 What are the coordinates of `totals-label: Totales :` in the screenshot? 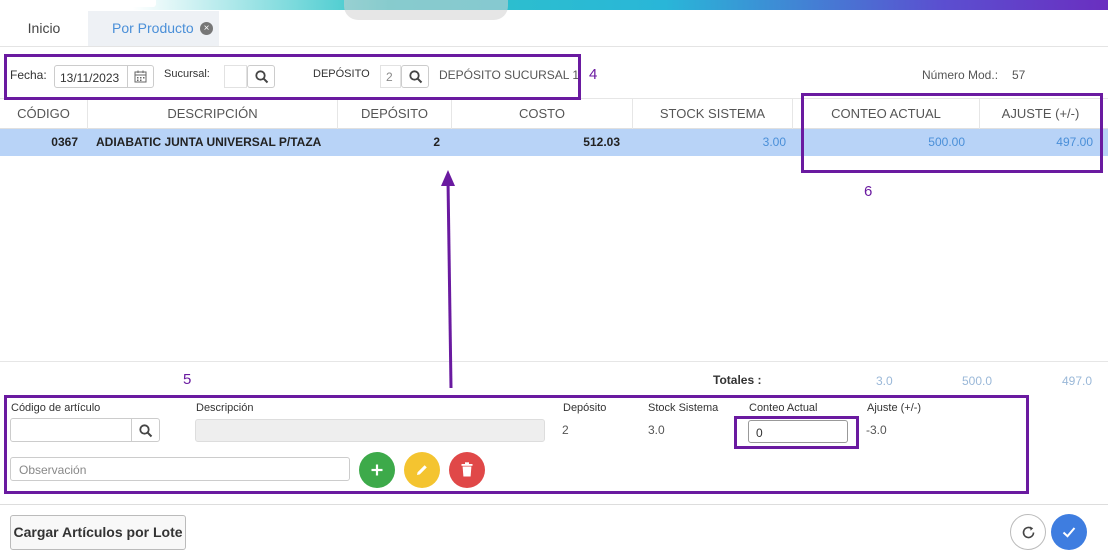 It's located at (737, 380).